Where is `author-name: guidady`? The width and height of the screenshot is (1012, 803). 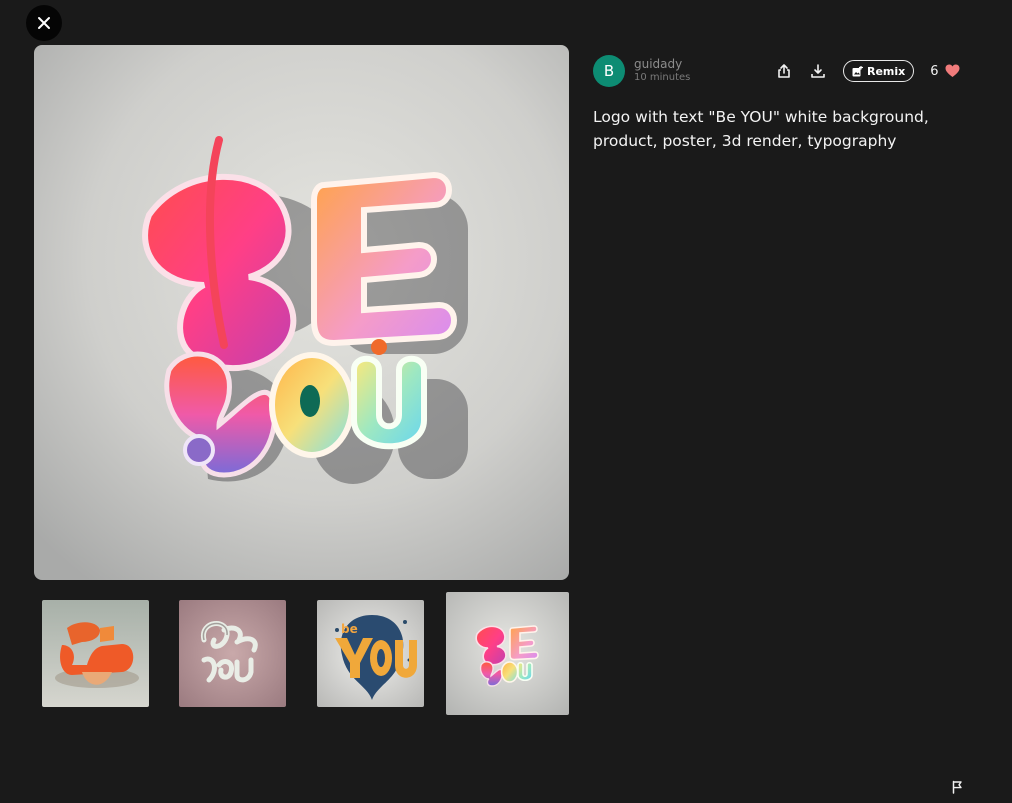
author-name: guidady is located at coordinates (662, 64).